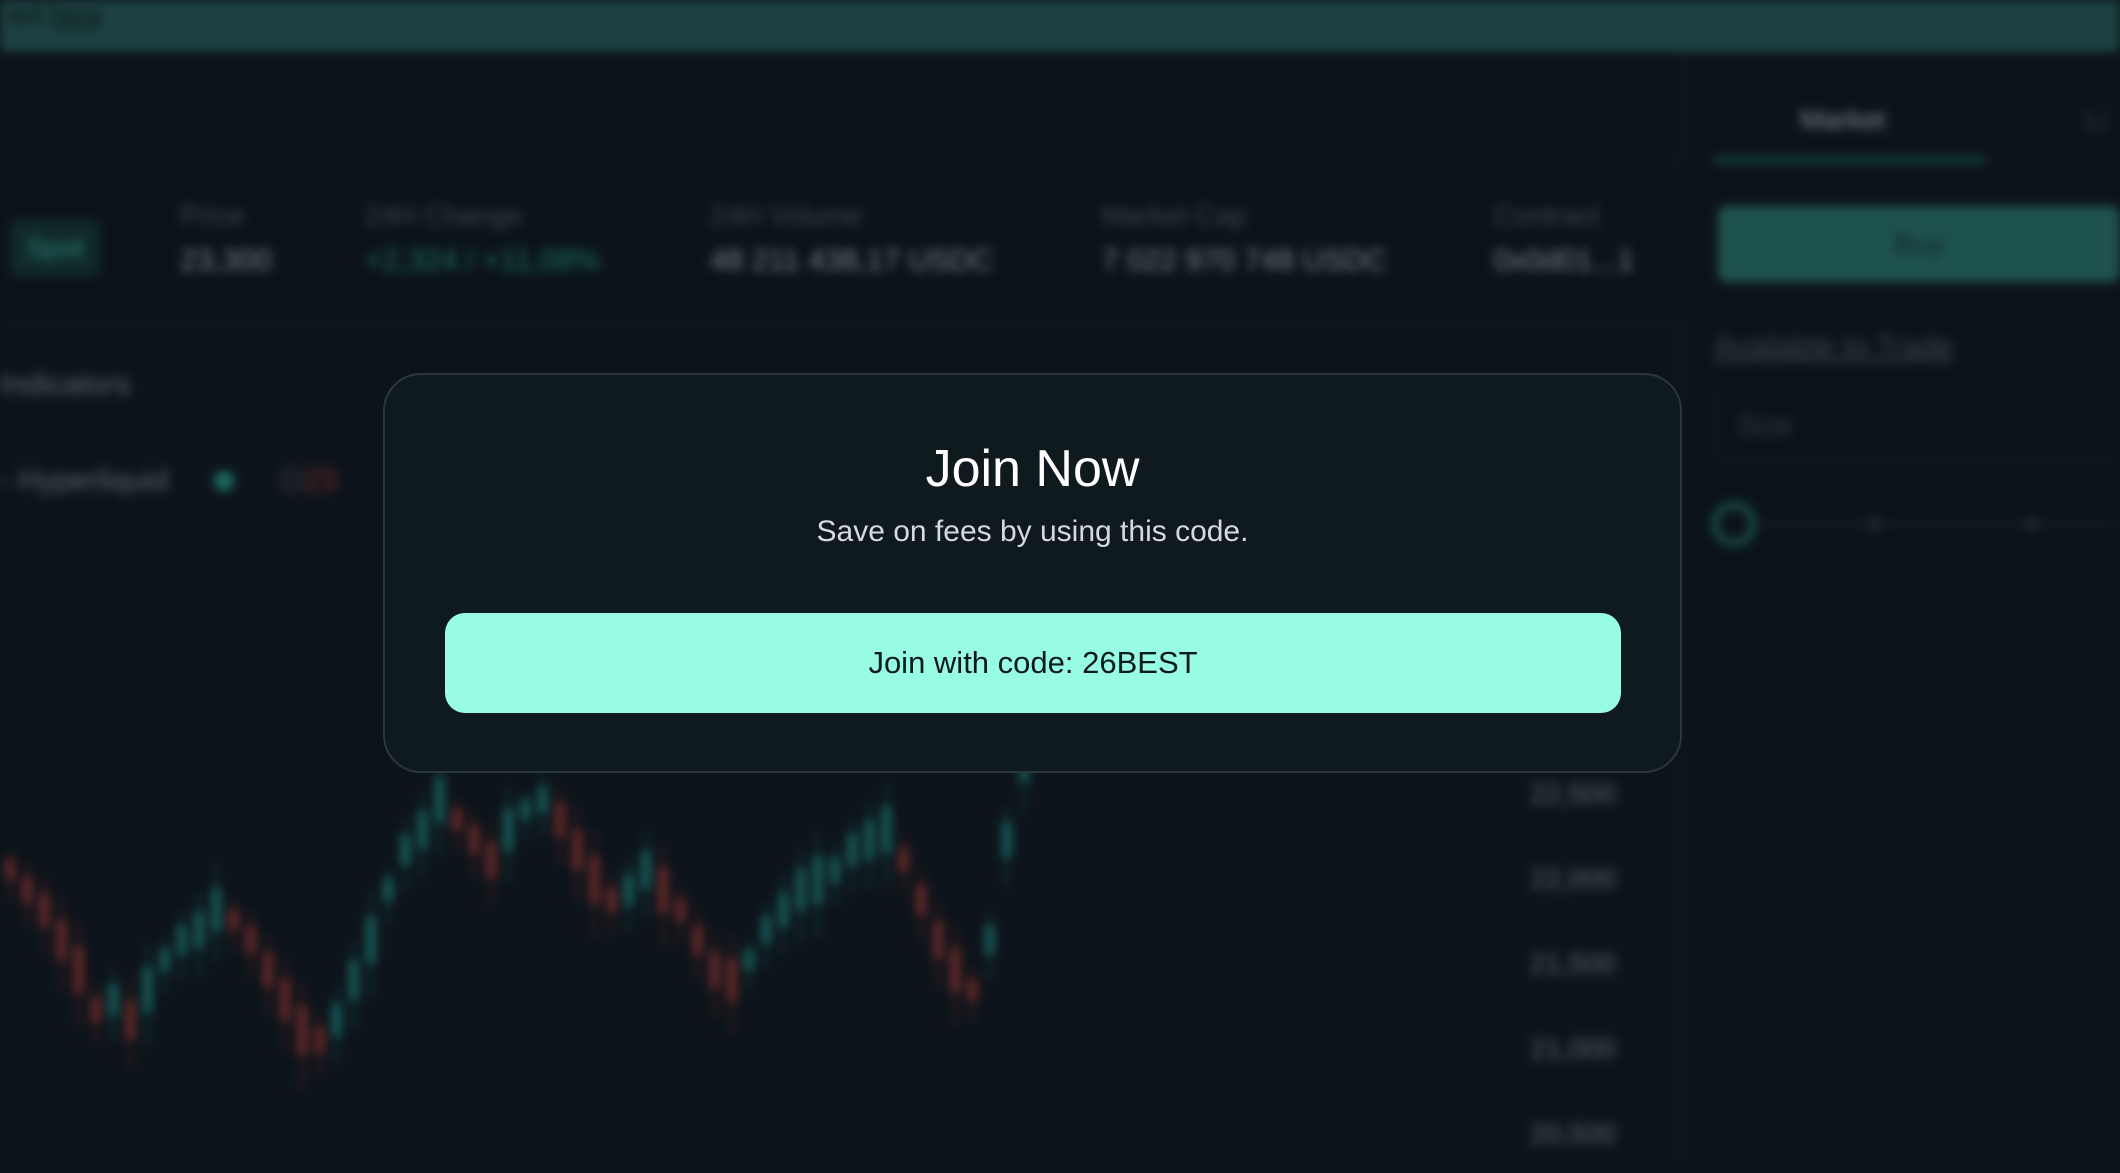  I want to click on modal-title: Join Now, so click(1032, 469).